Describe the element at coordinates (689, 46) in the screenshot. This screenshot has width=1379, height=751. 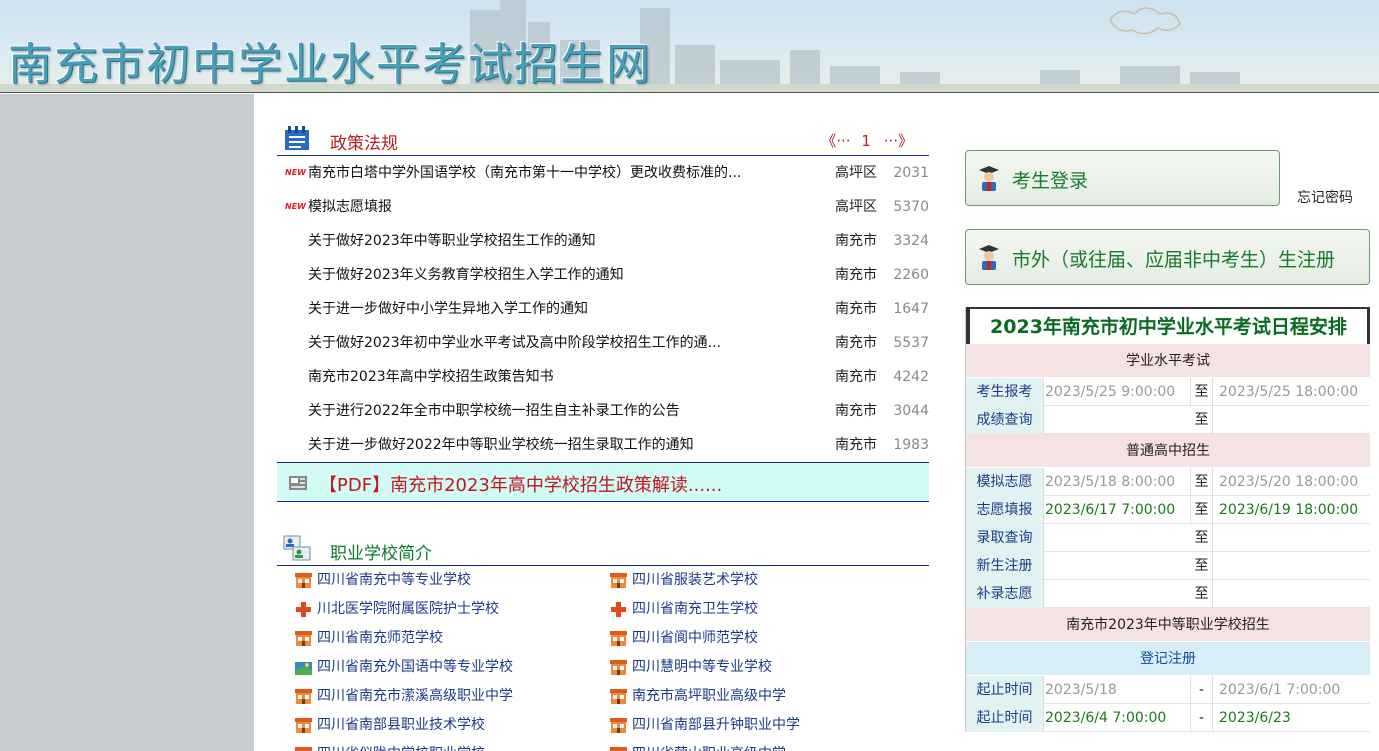
I see `site-header: 南充市初中学业水平考试招生网` at that location.